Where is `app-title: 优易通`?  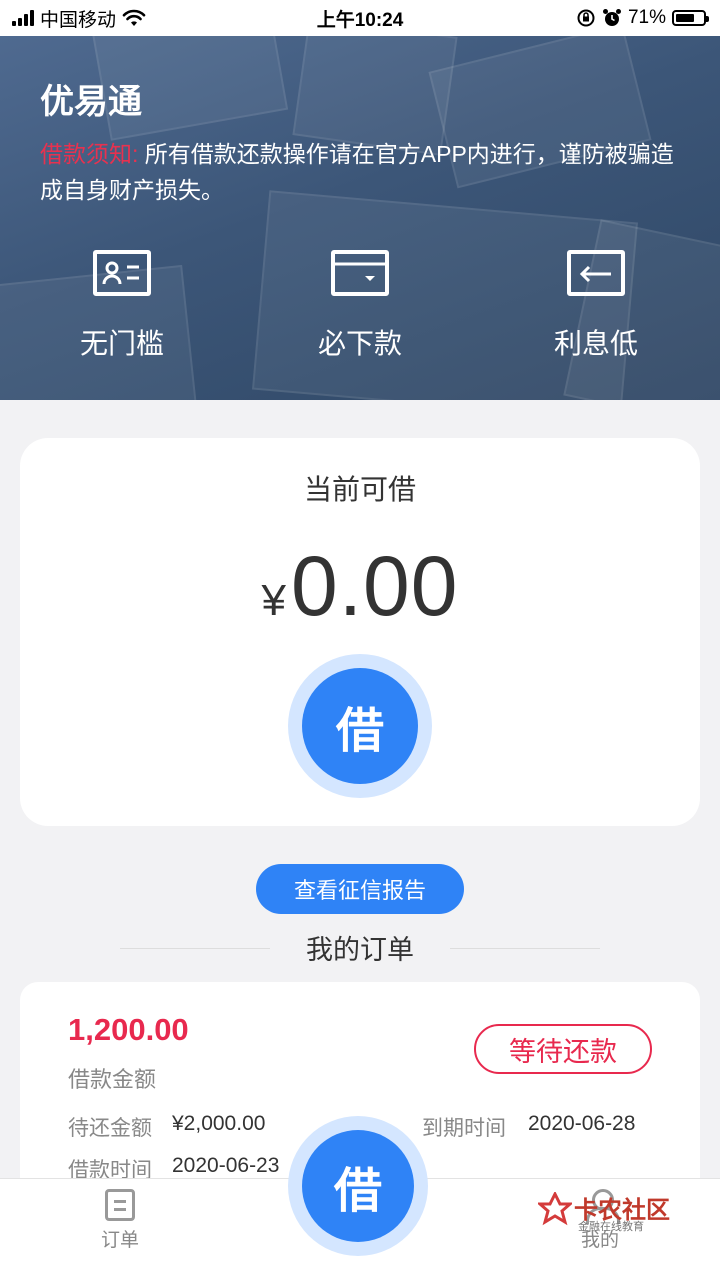 app-title: 优易通 is located at coordinates (91, 102).